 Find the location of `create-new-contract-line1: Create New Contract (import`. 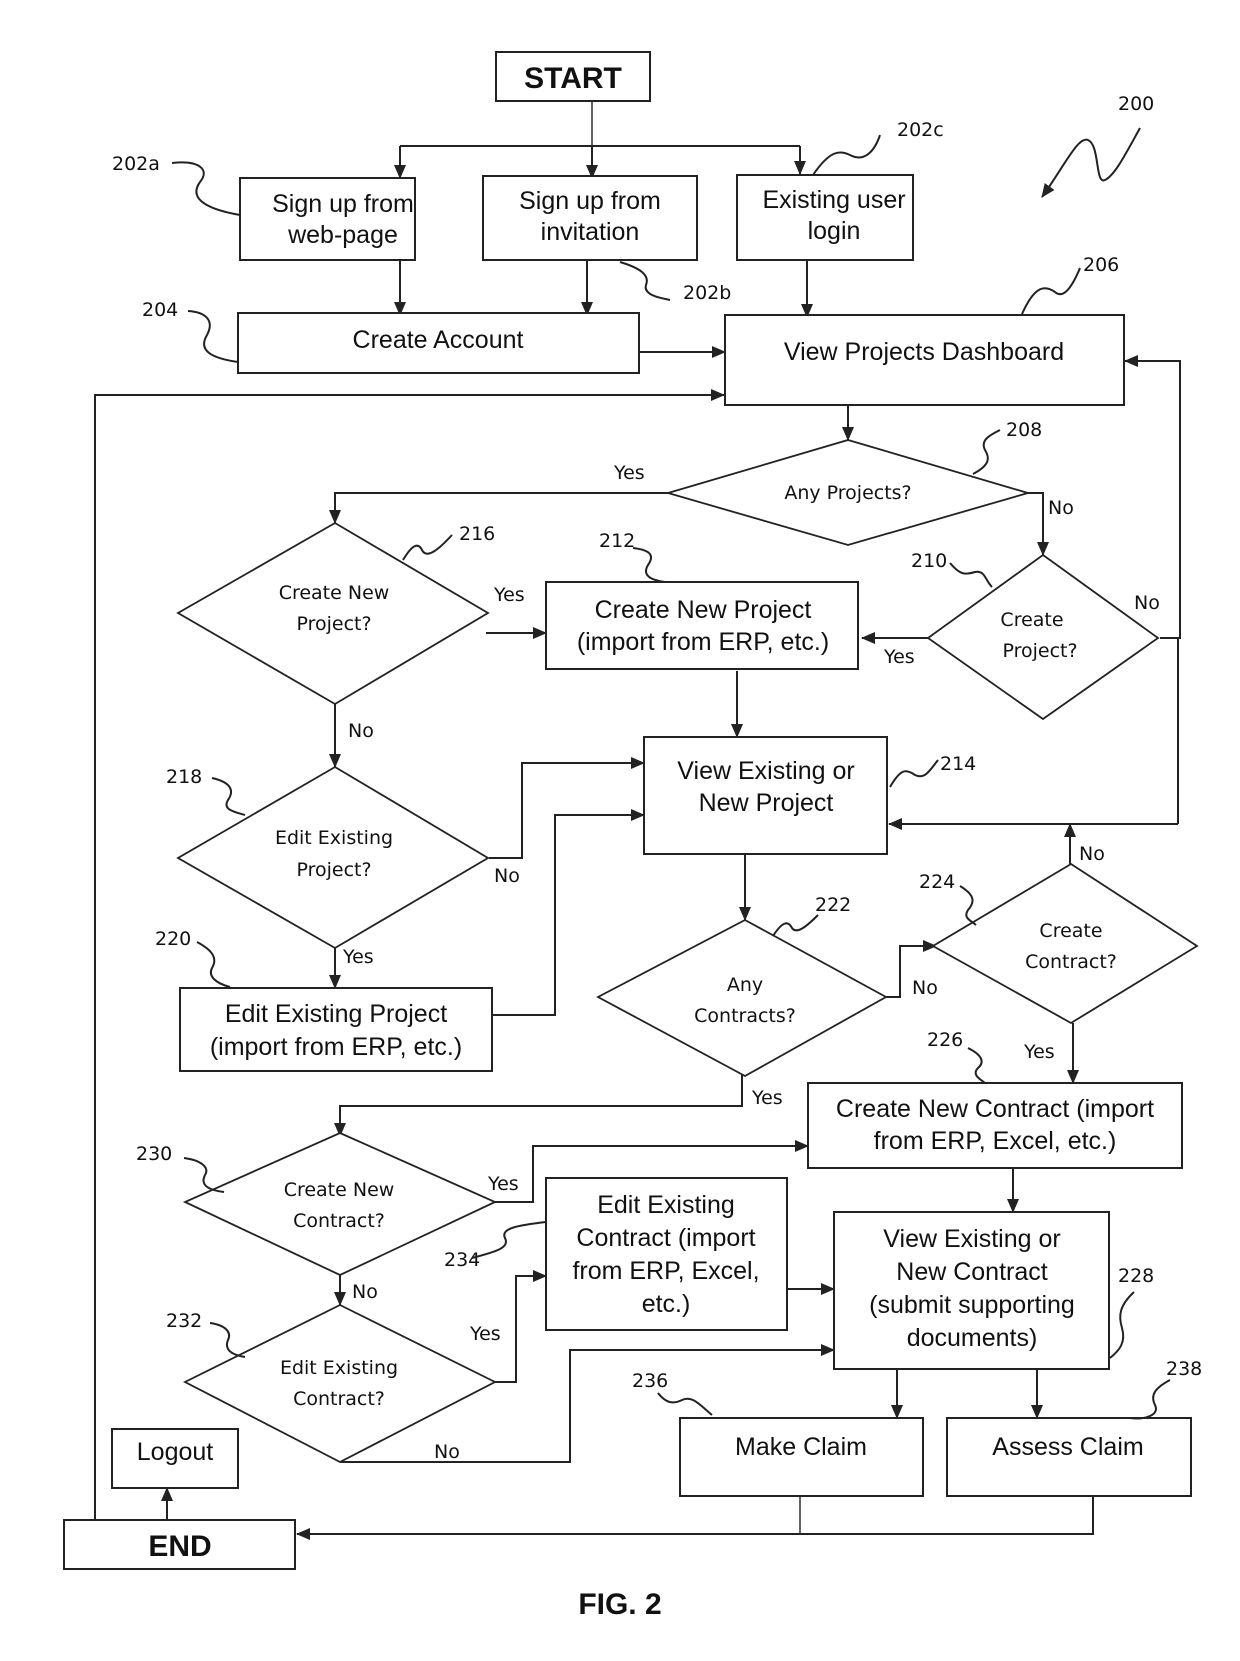

create-new-contract-line1: Create New Contract (import is located at coordinates (995, 1109).